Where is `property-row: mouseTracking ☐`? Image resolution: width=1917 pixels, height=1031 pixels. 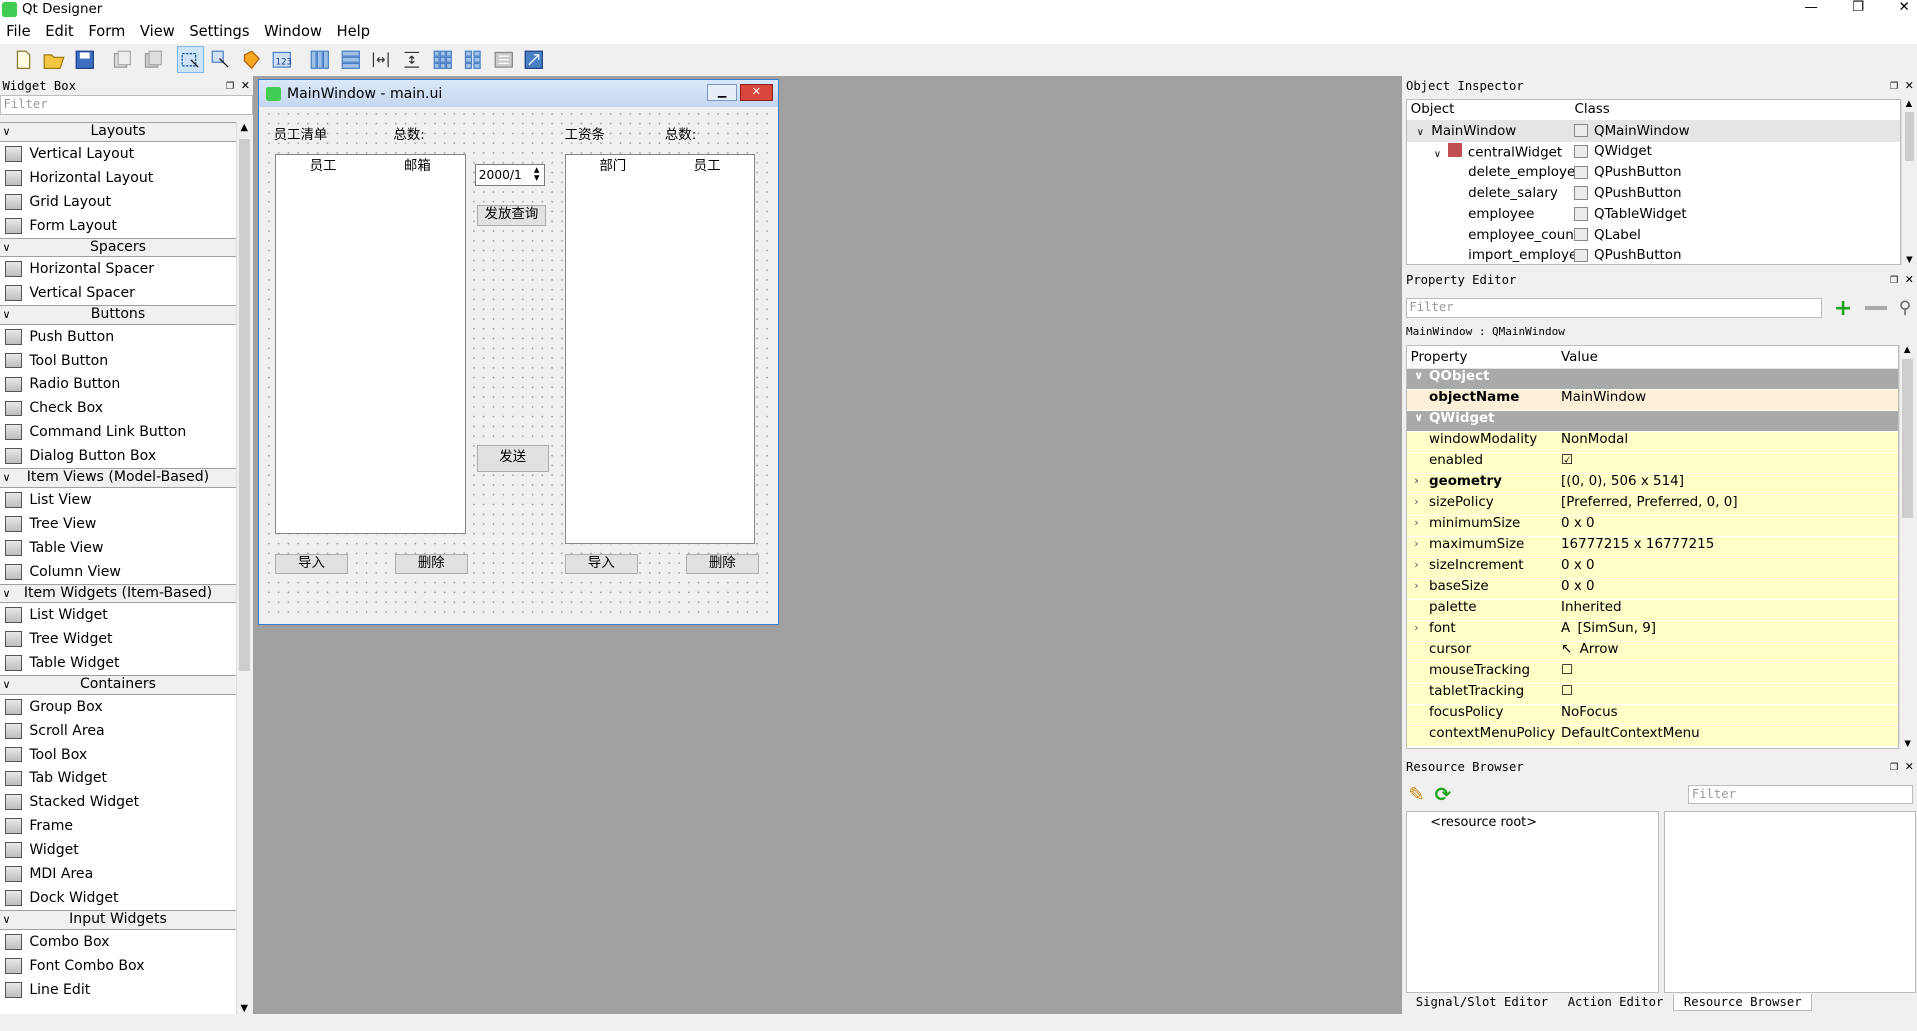
property-row: mouseTracking ☐ is located at coordinates (1652, 674).